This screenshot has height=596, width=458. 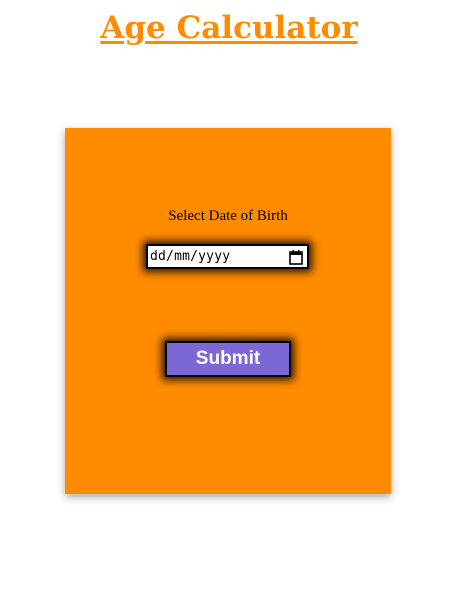 What do you see at coordinates (229, 28) in the screenshot?
I see `page-title: Age Calculator` at bounding box center [229, 28].